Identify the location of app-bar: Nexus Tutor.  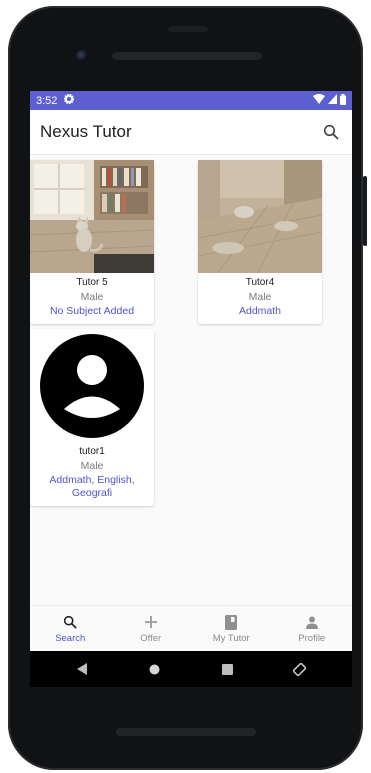
(191, 132).